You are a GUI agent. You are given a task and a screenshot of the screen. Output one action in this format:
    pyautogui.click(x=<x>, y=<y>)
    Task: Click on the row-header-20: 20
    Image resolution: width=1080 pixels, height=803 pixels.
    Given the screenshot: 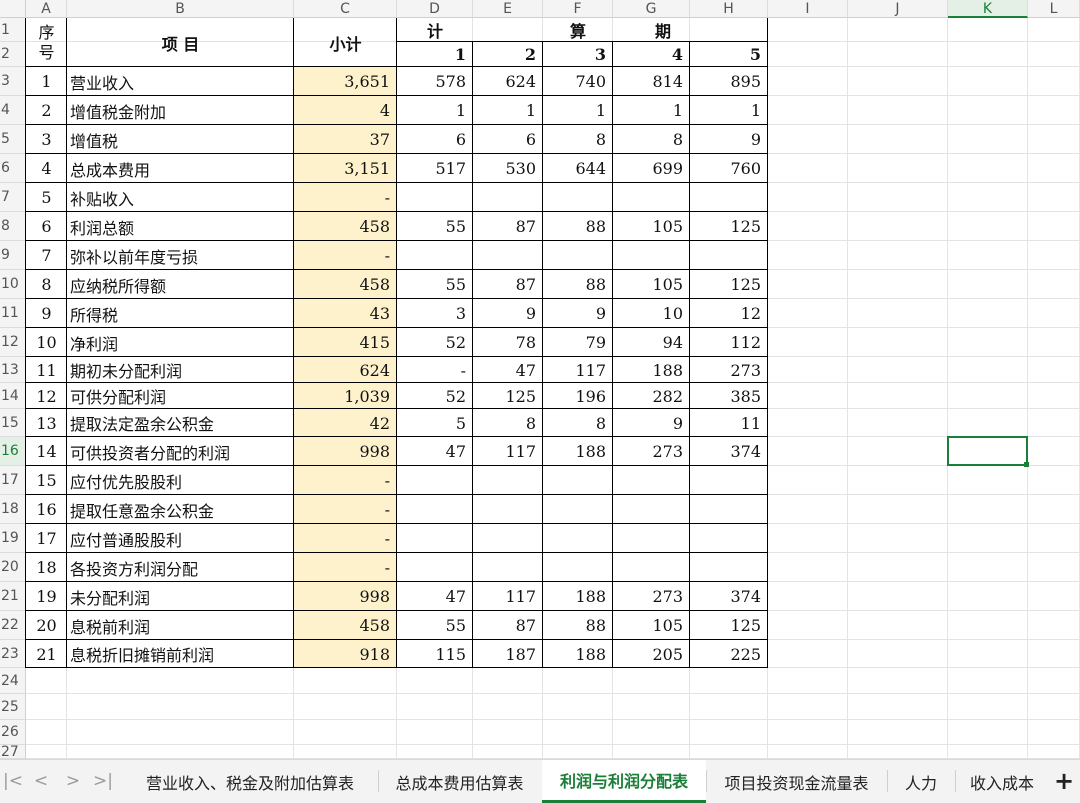 What is the action you would take?
    pyautogui.click(x=13, y=567)
    